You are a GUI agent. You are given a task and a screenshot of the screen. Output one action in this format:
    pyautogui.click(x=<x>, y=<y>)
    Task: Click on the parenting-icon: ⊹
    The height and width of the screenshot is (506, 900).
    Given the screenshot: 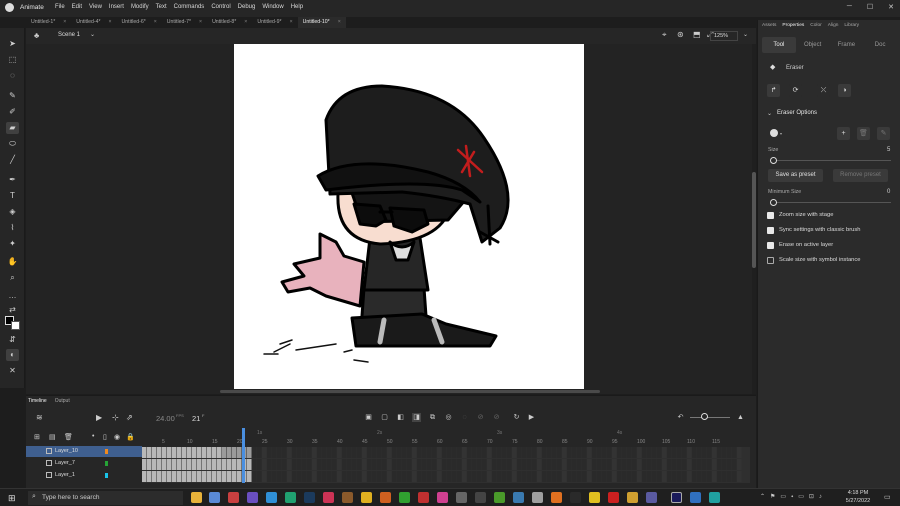 What is the action you would take?
    pyautogui.click(x=115, y=417)
    